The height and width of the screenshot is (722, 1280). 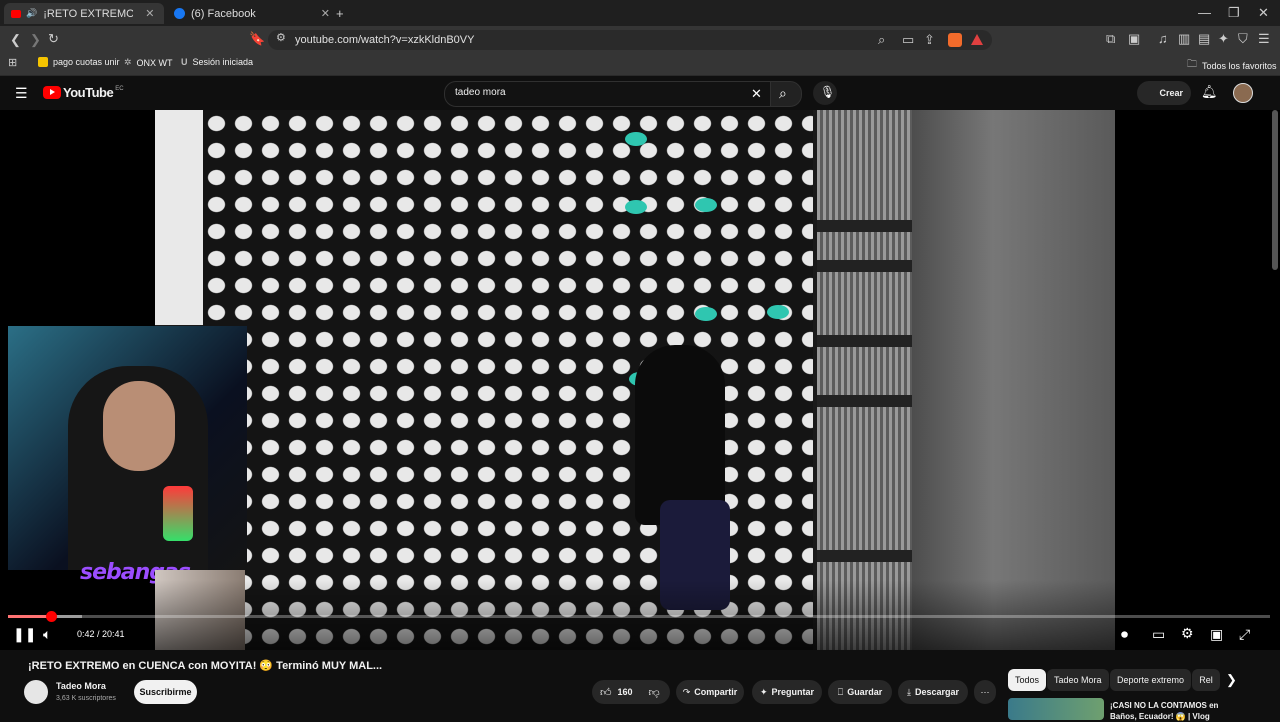 I want to click on create-label: Crear, so click(x=1171, y=93).